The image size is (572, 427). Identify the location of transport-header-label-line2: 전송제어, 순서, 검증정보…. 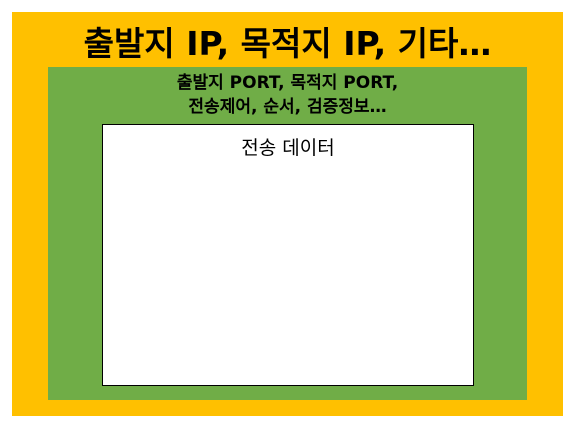
(287, 107).